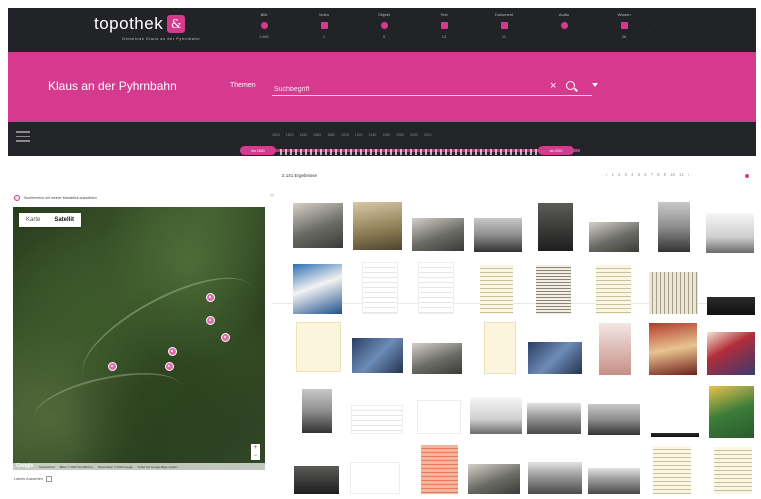 The width and height of the screenshot is (761, 499). What do you see at coordinates (331, 135) in the screenshot?
I see `timeline-year: 1880` at bounding box center [331, 135].